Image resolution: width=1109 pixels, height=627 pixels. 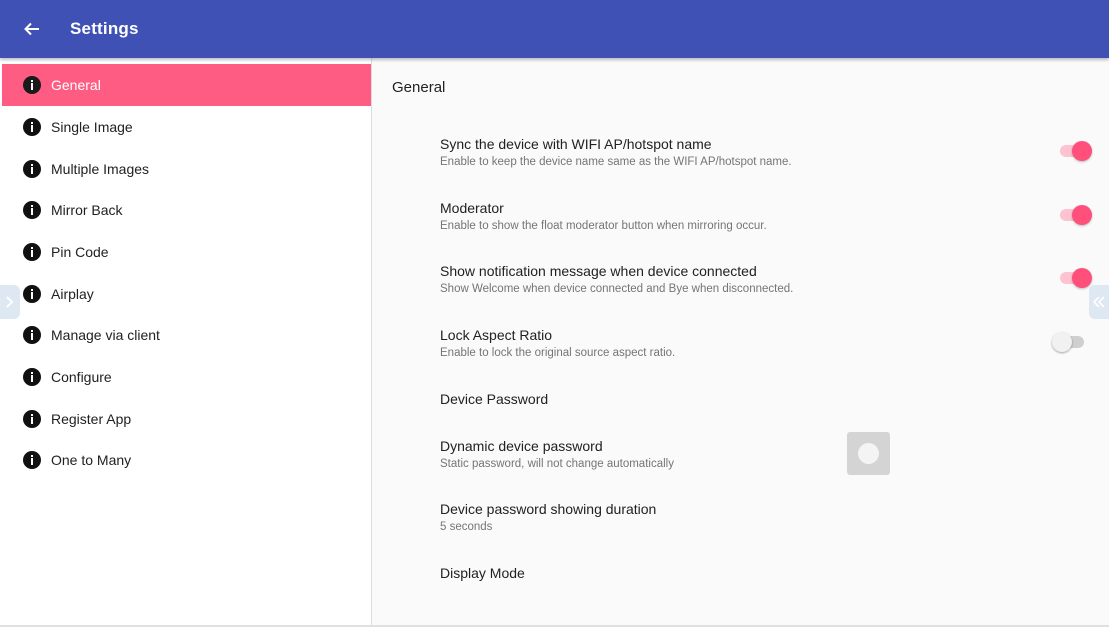 I want to click on arrow-left-icon, so click(x=31, y=29).